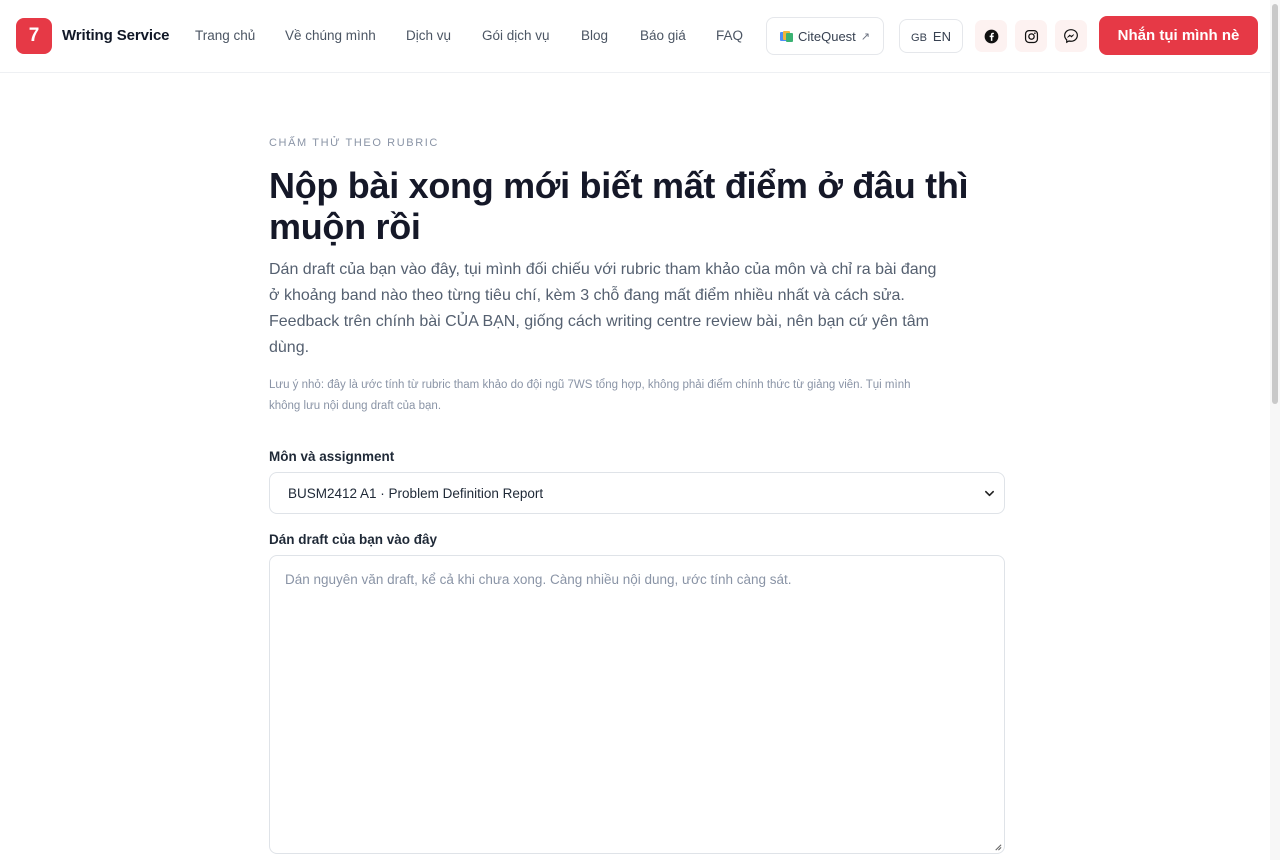 This screenshot has width=1280, height=860. What do you see at coordinates (941, 36) in the screenshot?
I see `language-code: EN` at bounding box center [941, 36].